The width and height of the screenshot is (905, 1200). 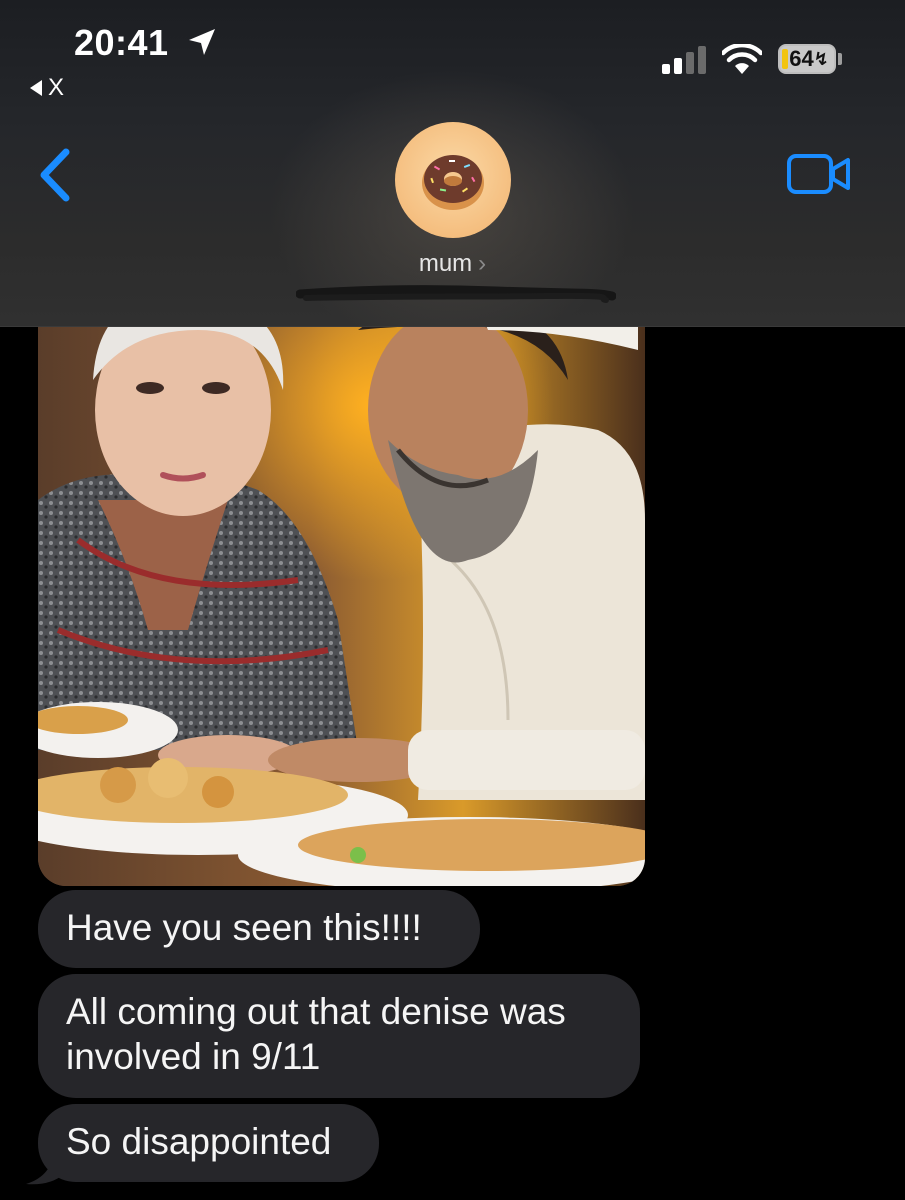 What do you see at coordinates (121, 42) in the screenshot?
I see `status-time: 20:41` at bounding box center [121, 42].